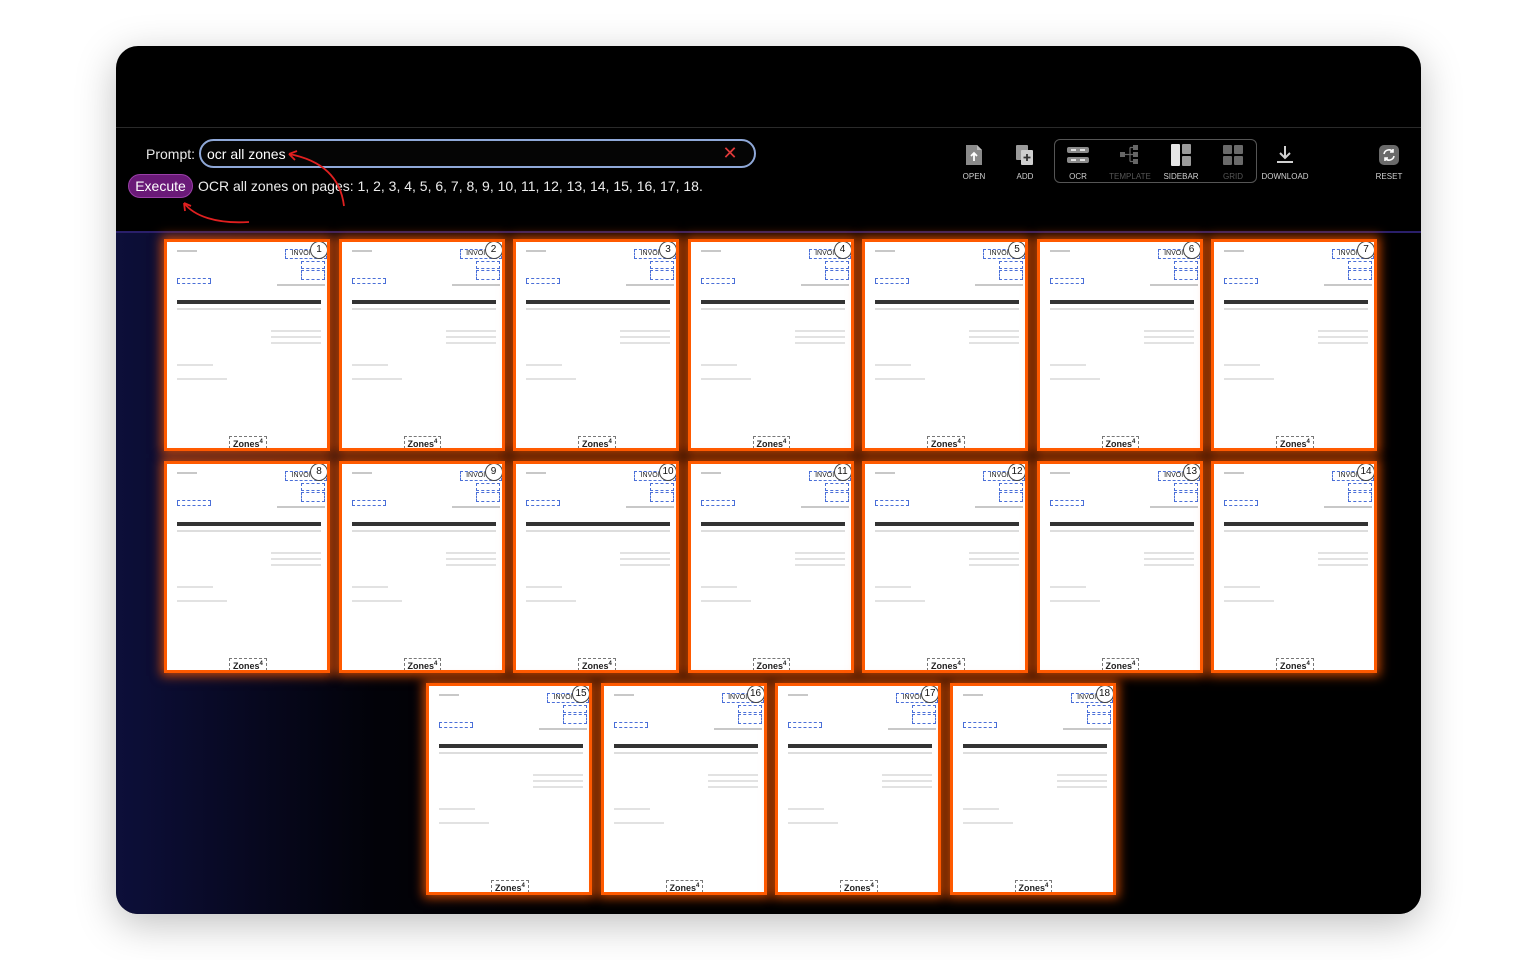  Describe the element at coordinates (1294, 567) in the screenshot. I see `page-thumbnail: 14 INVOICE Zones4` at that location.